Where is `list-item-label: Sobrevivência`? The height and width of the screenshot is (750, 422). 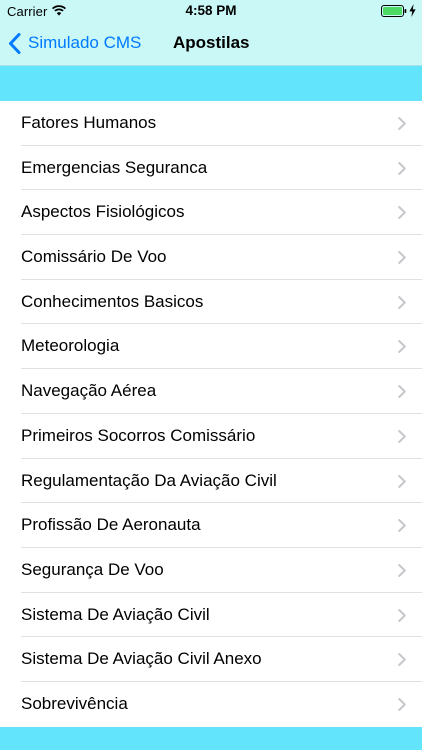 list-item-label: Sobrevivência is located at coordinates (74, 703).